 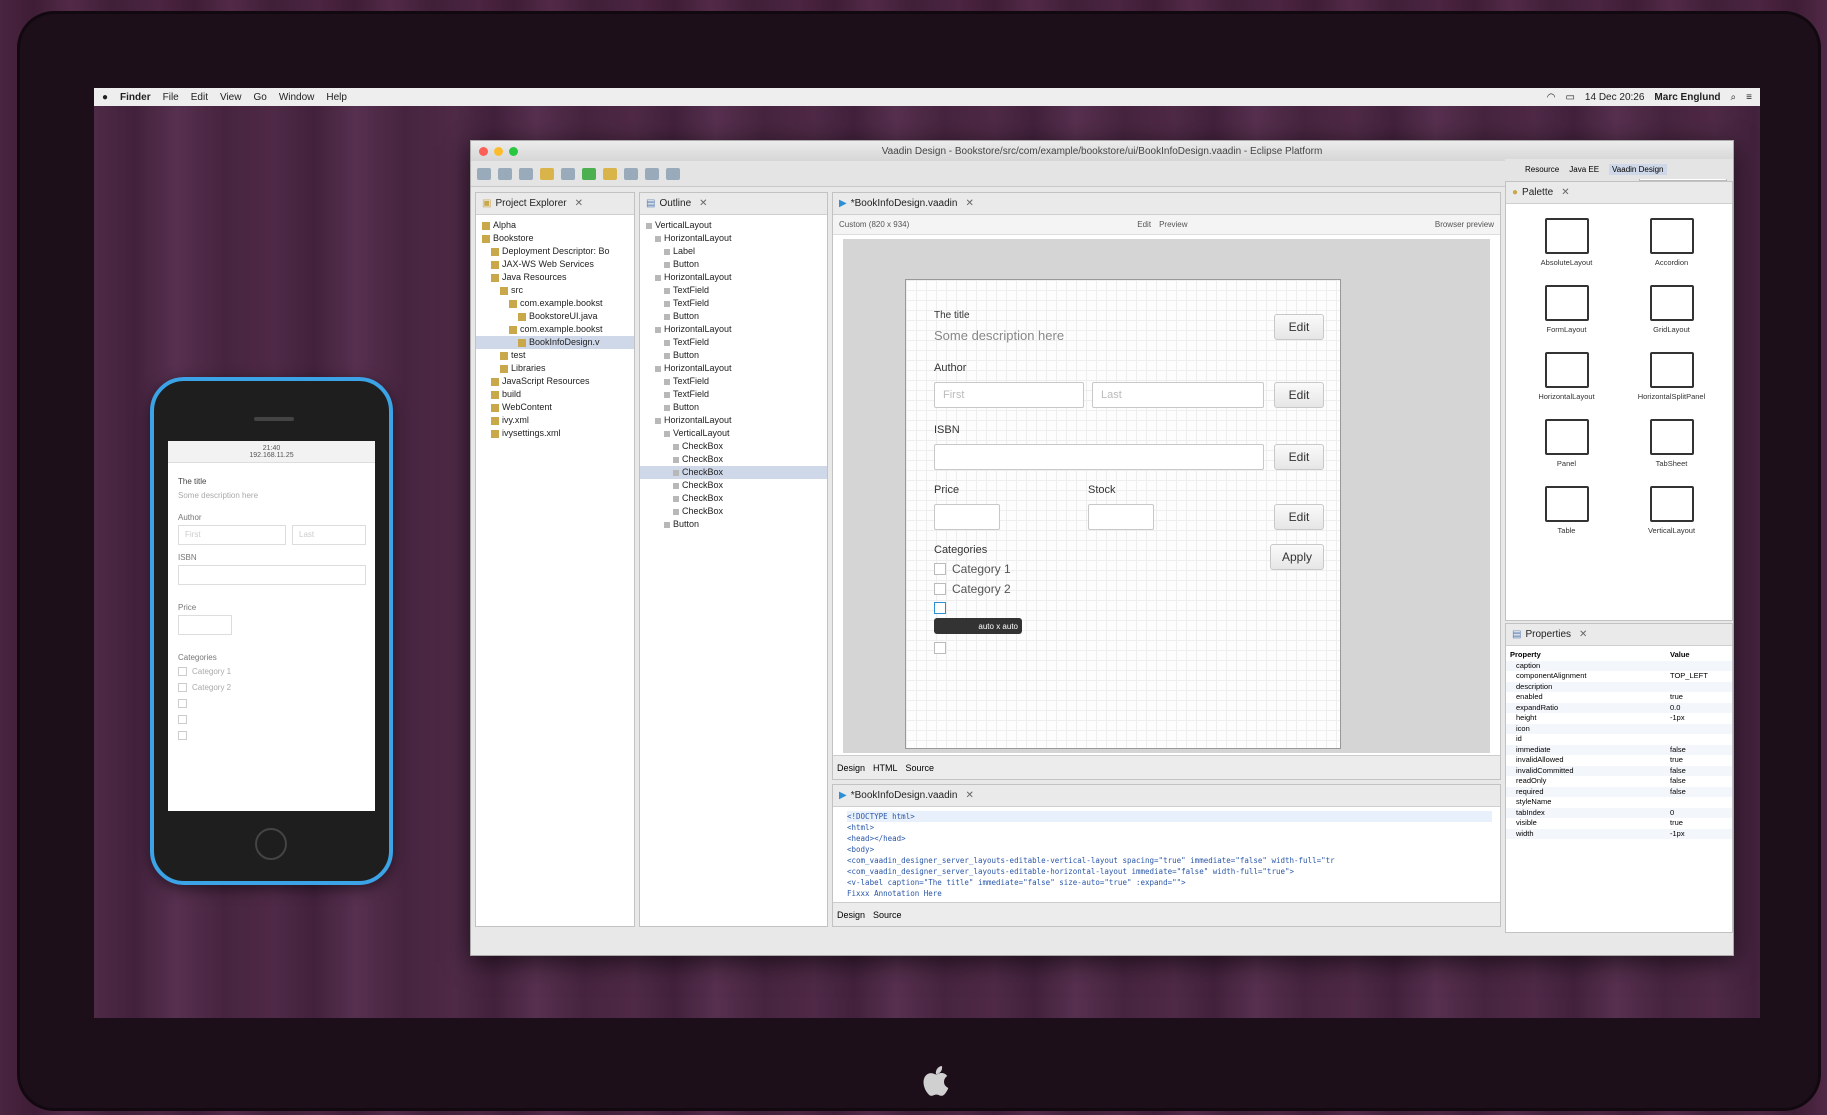 What do you see at coordinates (182, 687) in the screenshot?
I see `phone-category2-checkbox` at bounding box center [182, 687].